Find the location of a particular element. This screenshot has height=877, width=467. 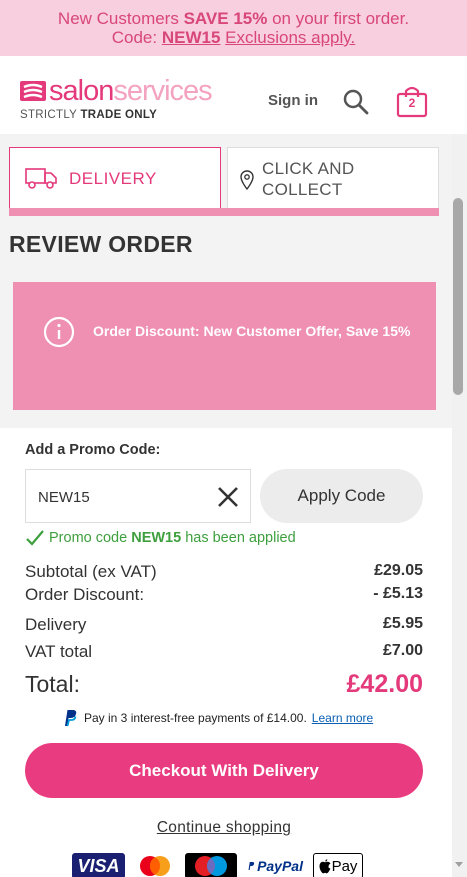

info-icon is located at coordinates (59, 332).